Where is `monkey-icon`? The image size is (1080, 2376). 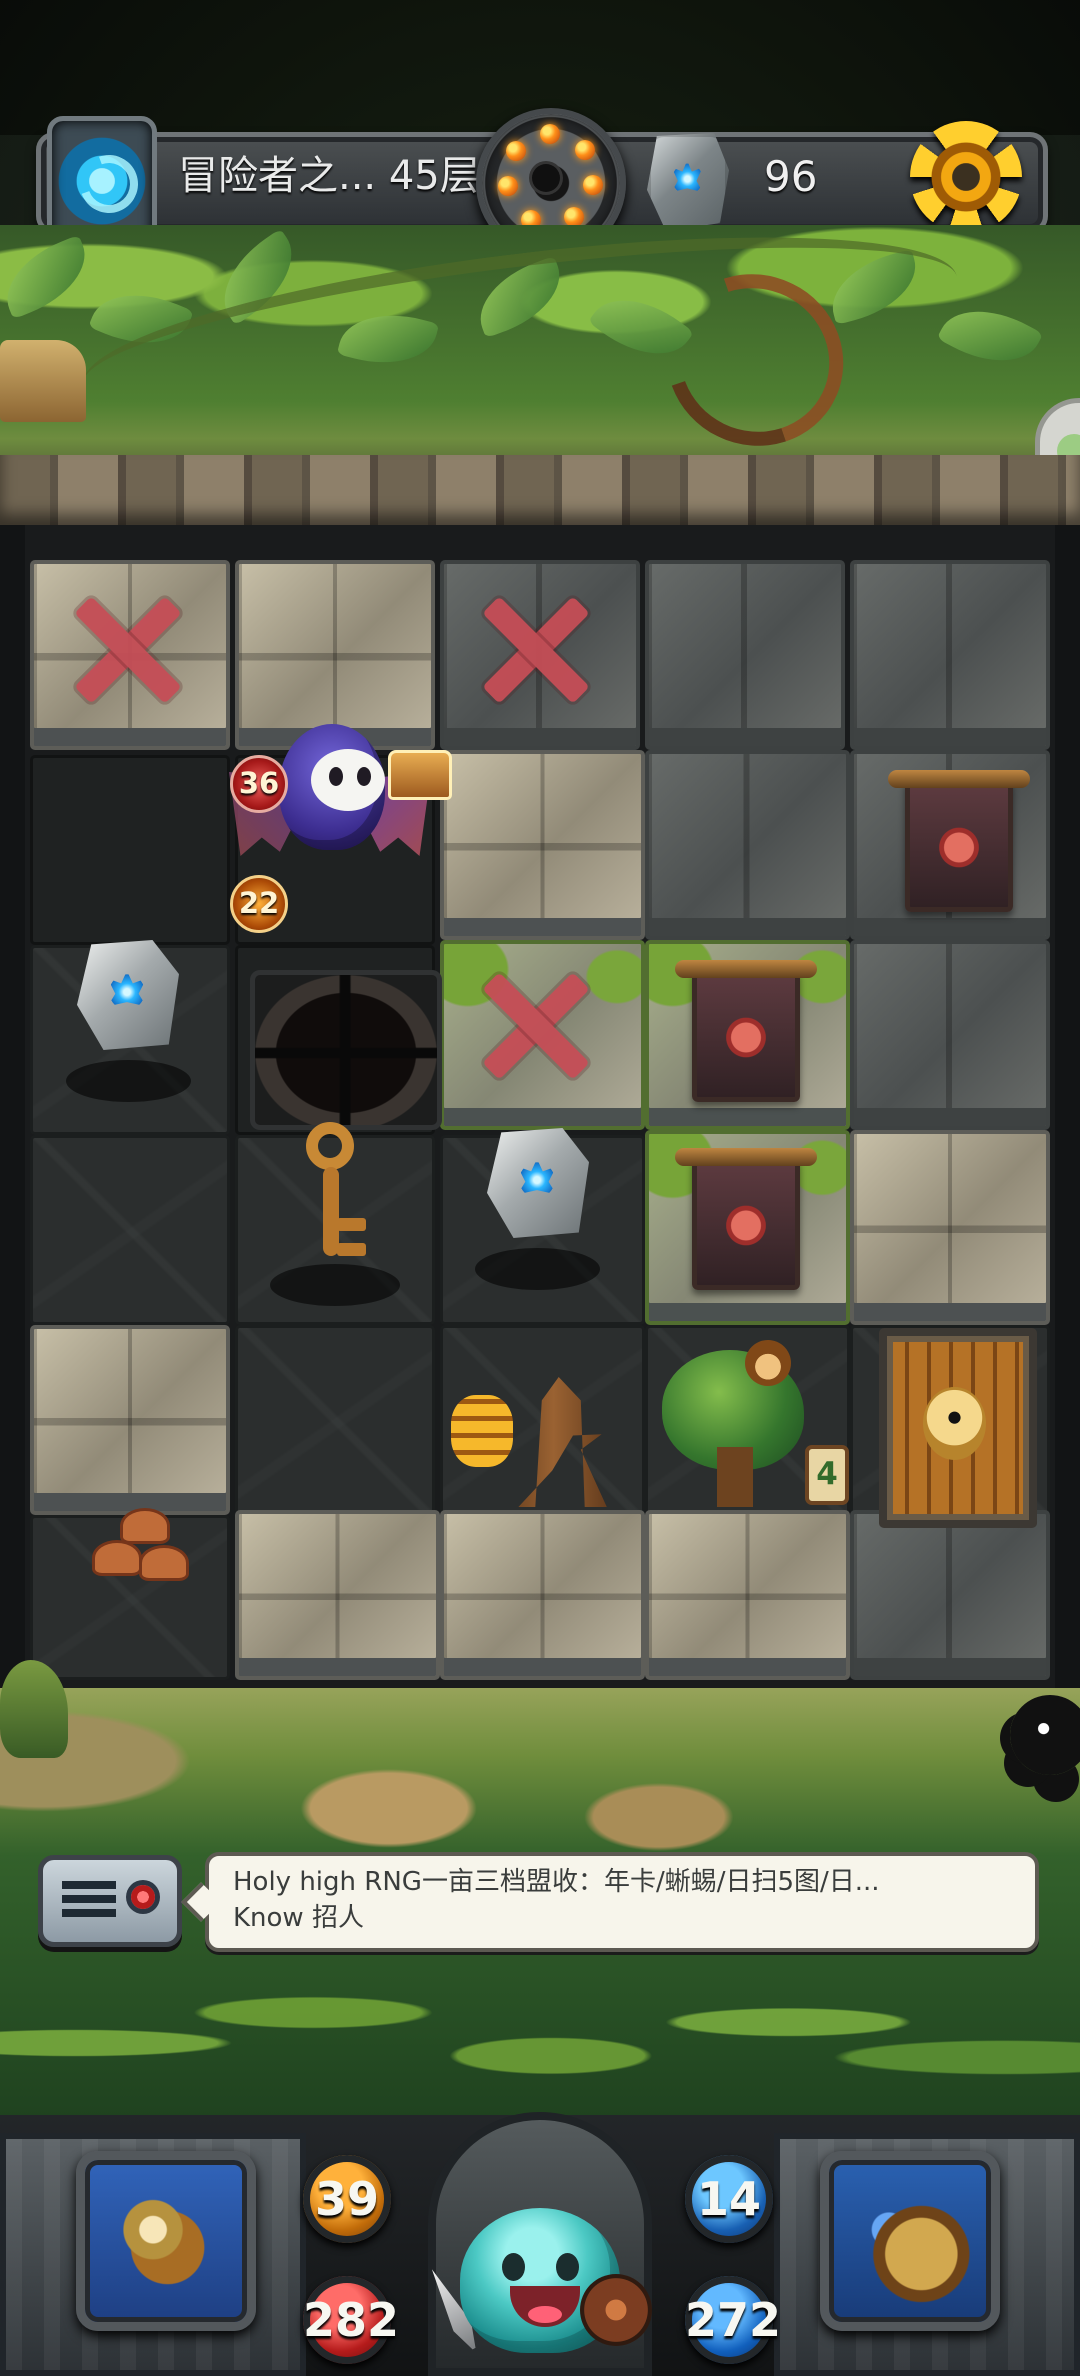 monkey-icon is located at coordinates (768, 1363).